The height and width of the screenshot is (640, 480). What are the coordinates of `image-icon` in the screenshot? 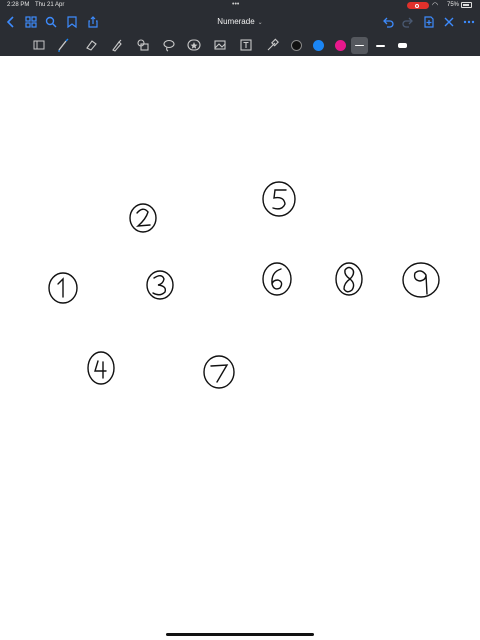 It's located at (220, 45).